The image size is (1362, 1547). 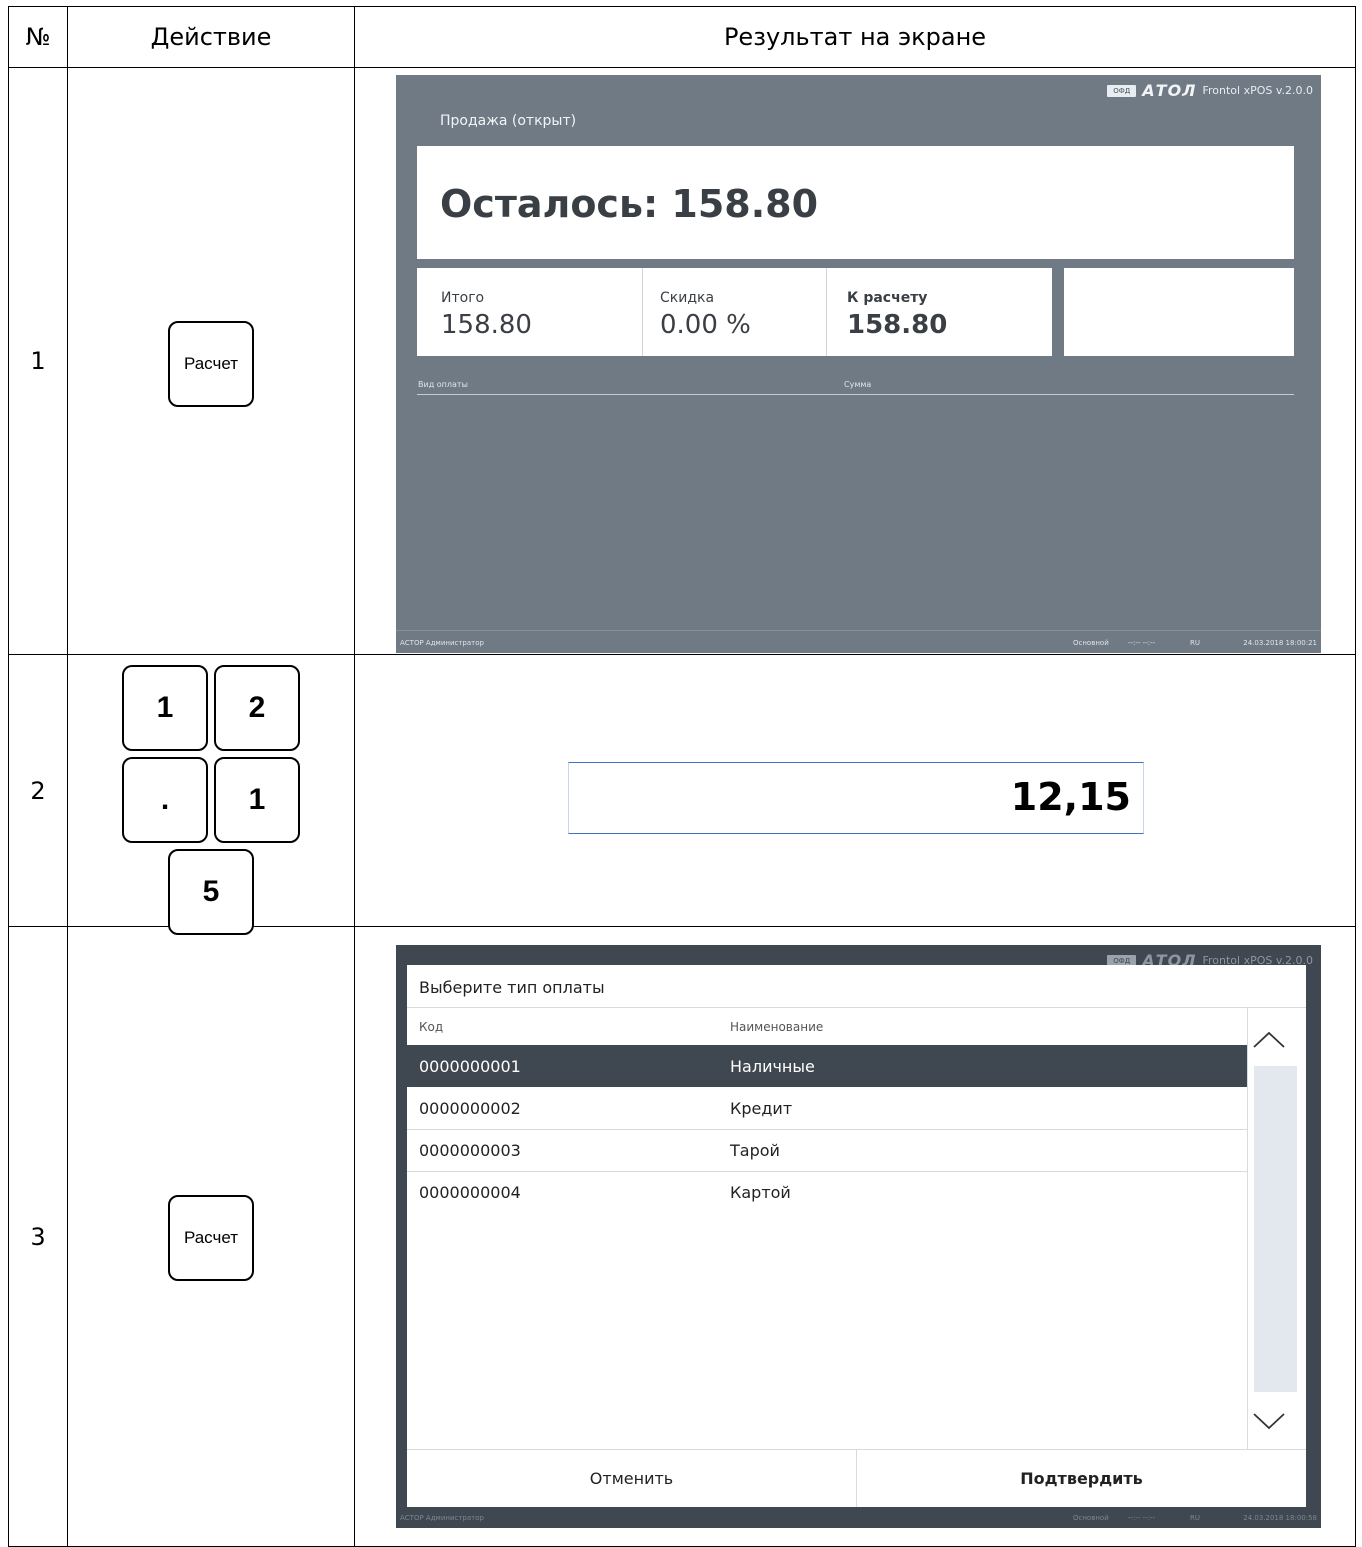 I want to click on scrollbar-track, so click(x=1275, y=1229).